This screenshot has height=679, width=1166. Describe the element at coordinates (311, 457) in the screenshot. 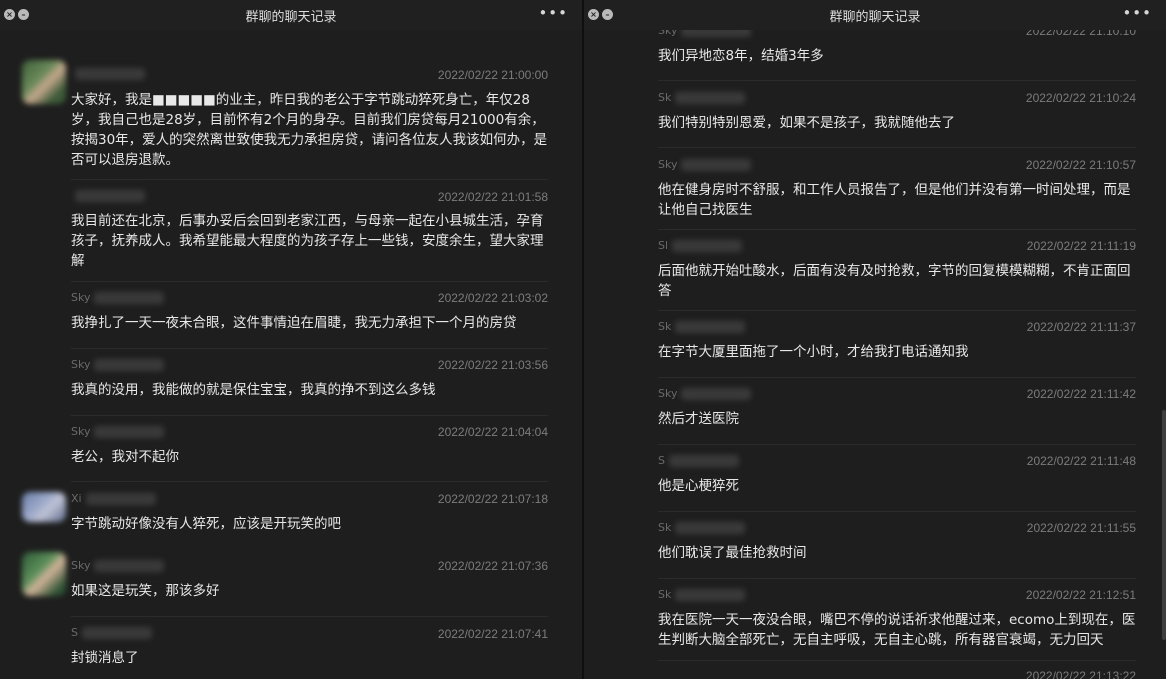

I see `message-text: 老公，我对不起你` at that location.